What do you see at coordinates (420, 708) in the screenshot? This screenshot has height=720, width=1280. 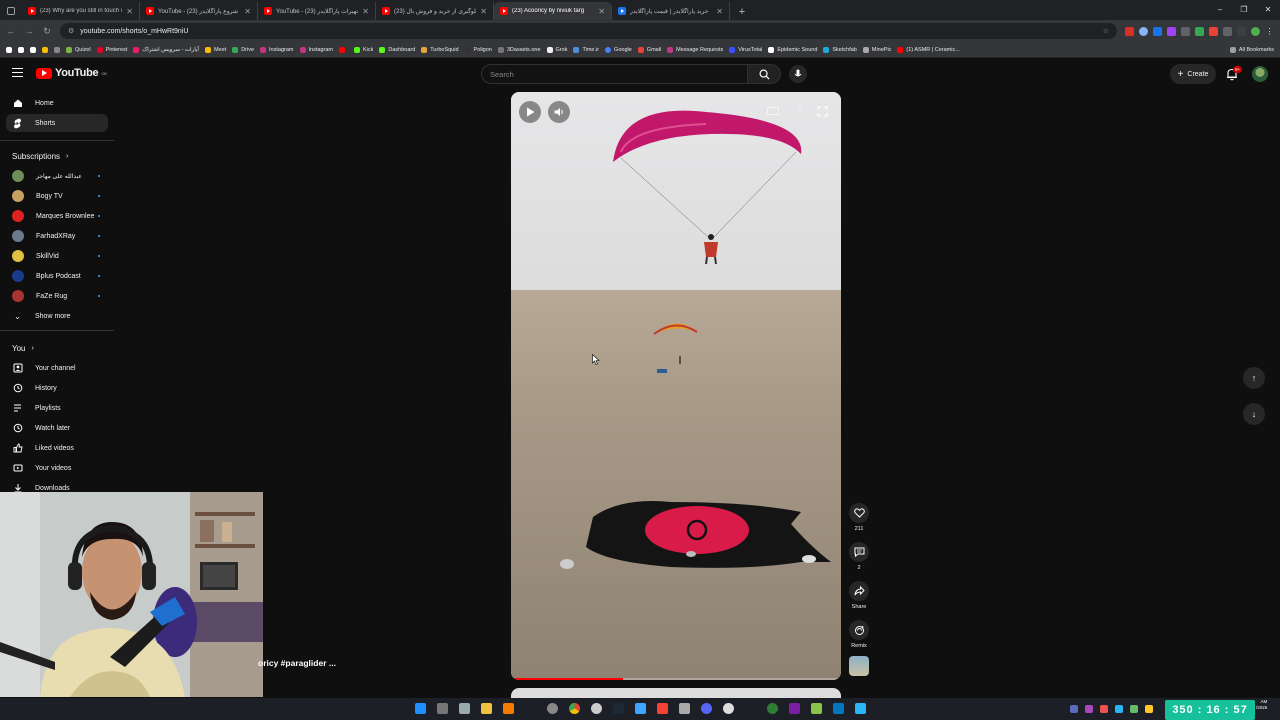 I see `windows-start-icon` at bounding box center [420, 708].